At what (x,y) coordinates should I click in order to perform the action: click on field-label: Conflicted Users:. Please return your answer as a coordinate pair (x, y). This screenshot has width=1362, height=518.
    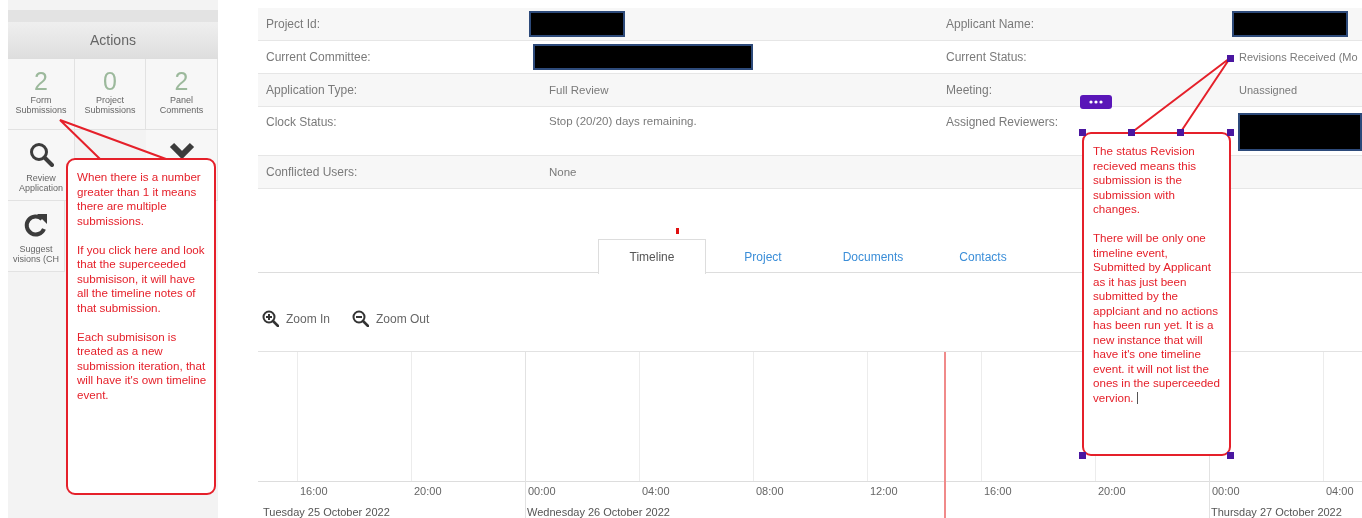
    Looking at the image, I should click on (312, 172).